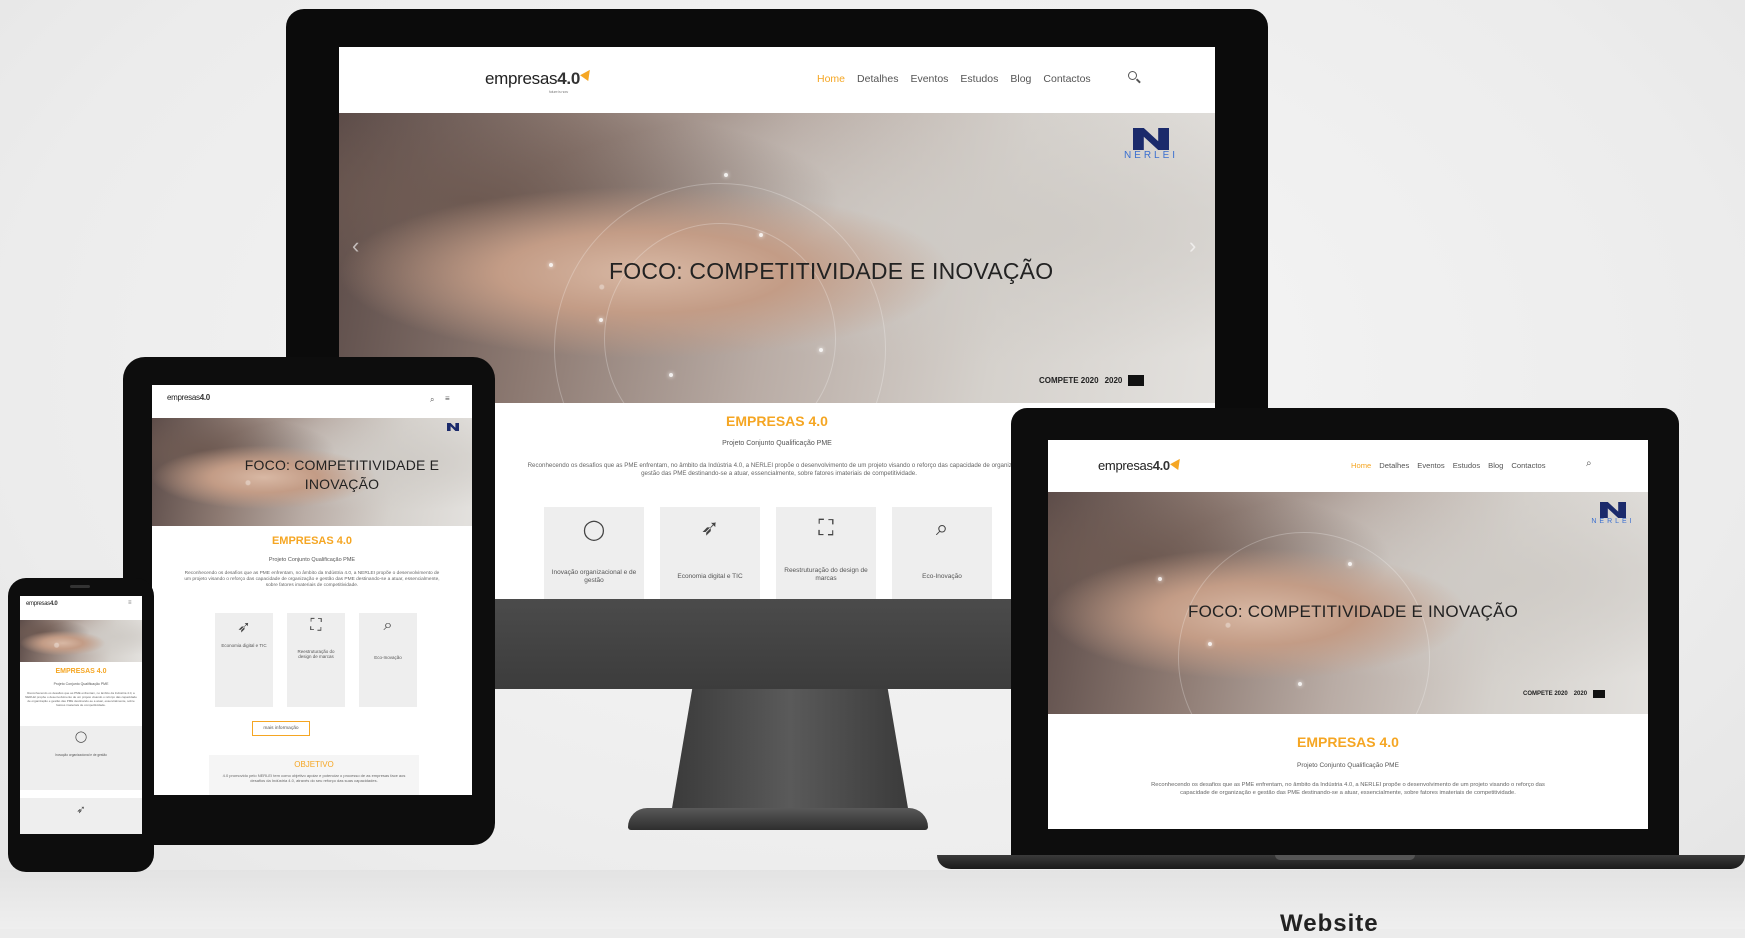 The image size is (1745, 938). What do you see at coordinates (281, 728) in the screenshot?
I see `more-info-button: mais informação` at bounding box center [281, 728].